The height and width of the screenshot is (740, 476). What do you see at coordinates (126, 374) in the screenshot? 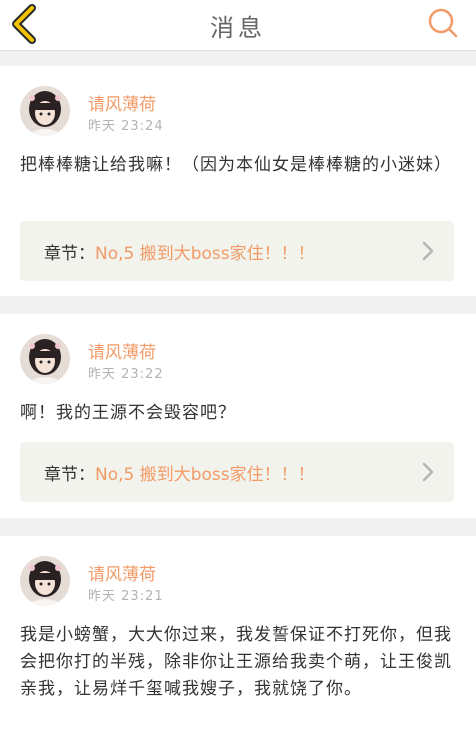
I see `timestamp: 昨天 23:22` at bounding box center [126, 374].